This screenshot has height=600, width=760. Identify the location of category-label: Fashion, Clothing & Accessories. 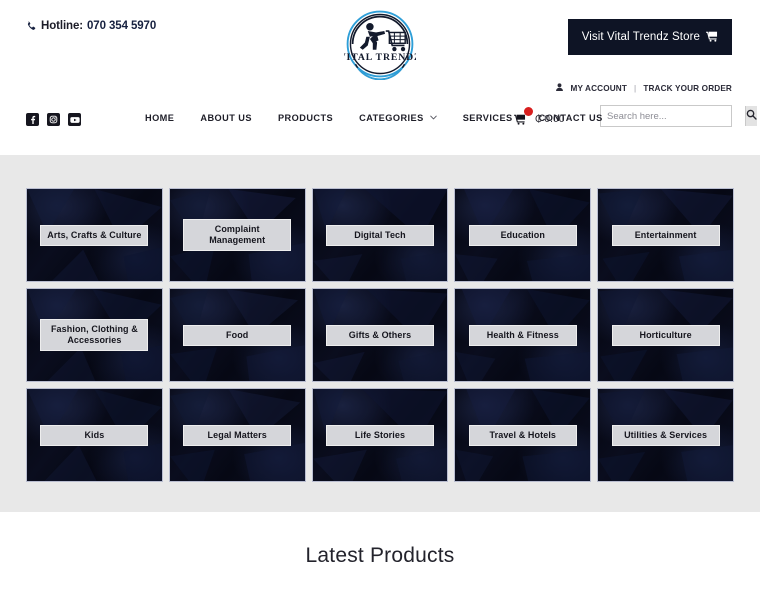
(94, 335).